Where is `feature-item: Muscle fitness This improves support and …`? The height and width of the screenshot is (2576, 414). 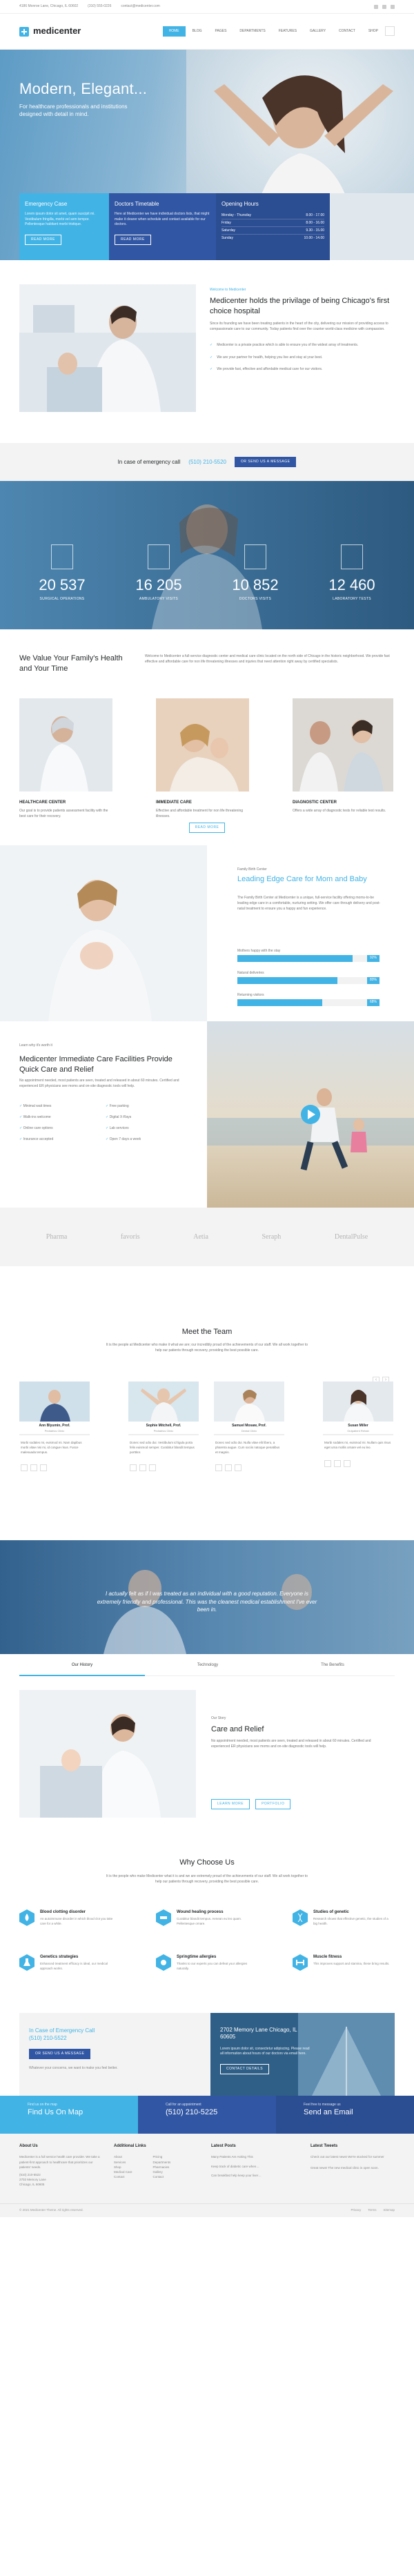 feature-item: Muscle fitness This improves support and … is located at coordinates (343, 1962).